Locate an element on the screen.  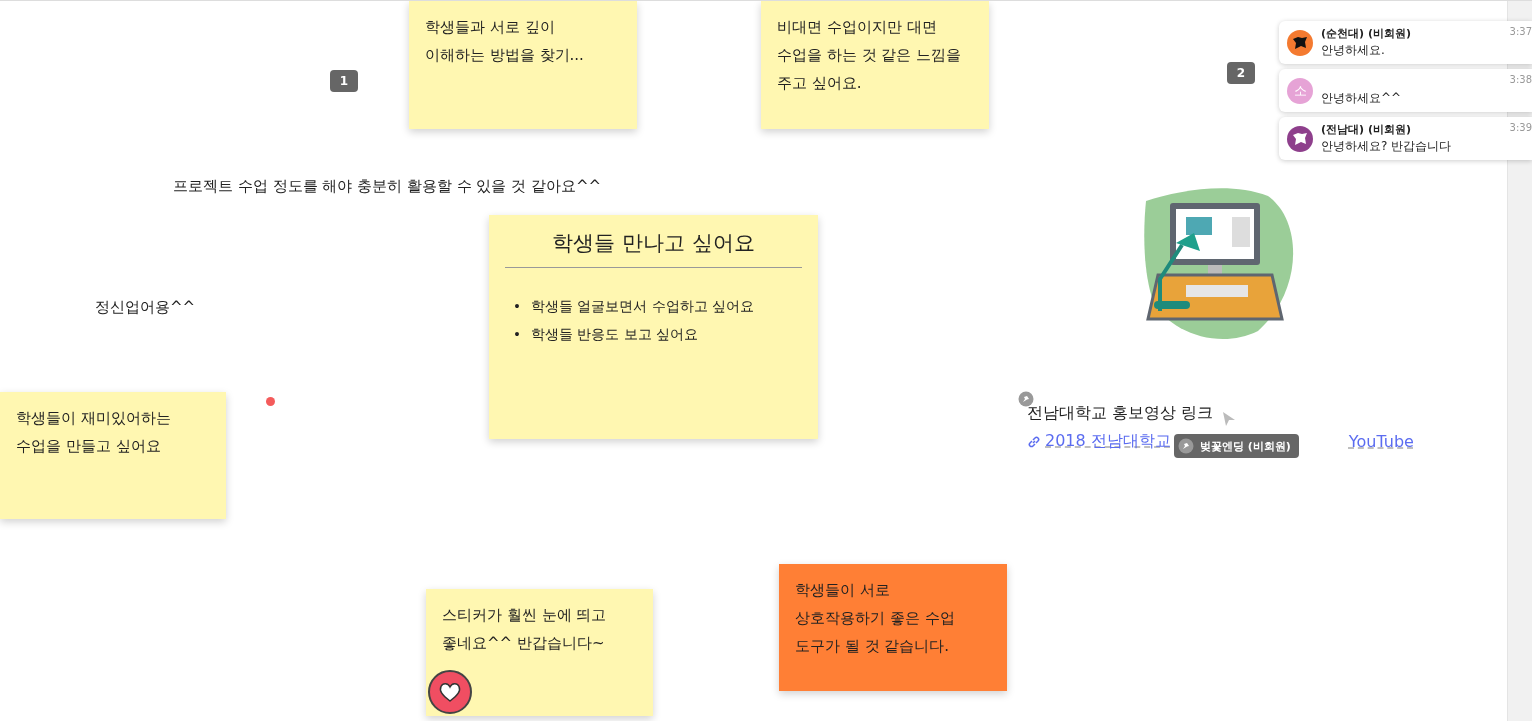
heart-icon is located at coordinates (450, 692).